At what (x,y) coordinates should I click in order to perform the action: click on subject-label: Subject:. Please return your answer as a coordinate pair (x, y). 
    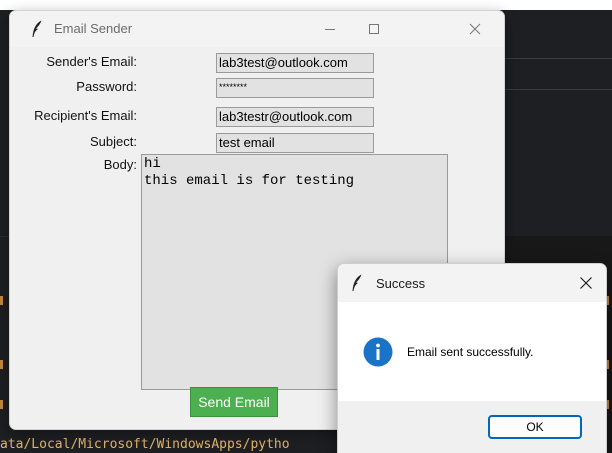
    Looking at the image, I should click on (113, 141).